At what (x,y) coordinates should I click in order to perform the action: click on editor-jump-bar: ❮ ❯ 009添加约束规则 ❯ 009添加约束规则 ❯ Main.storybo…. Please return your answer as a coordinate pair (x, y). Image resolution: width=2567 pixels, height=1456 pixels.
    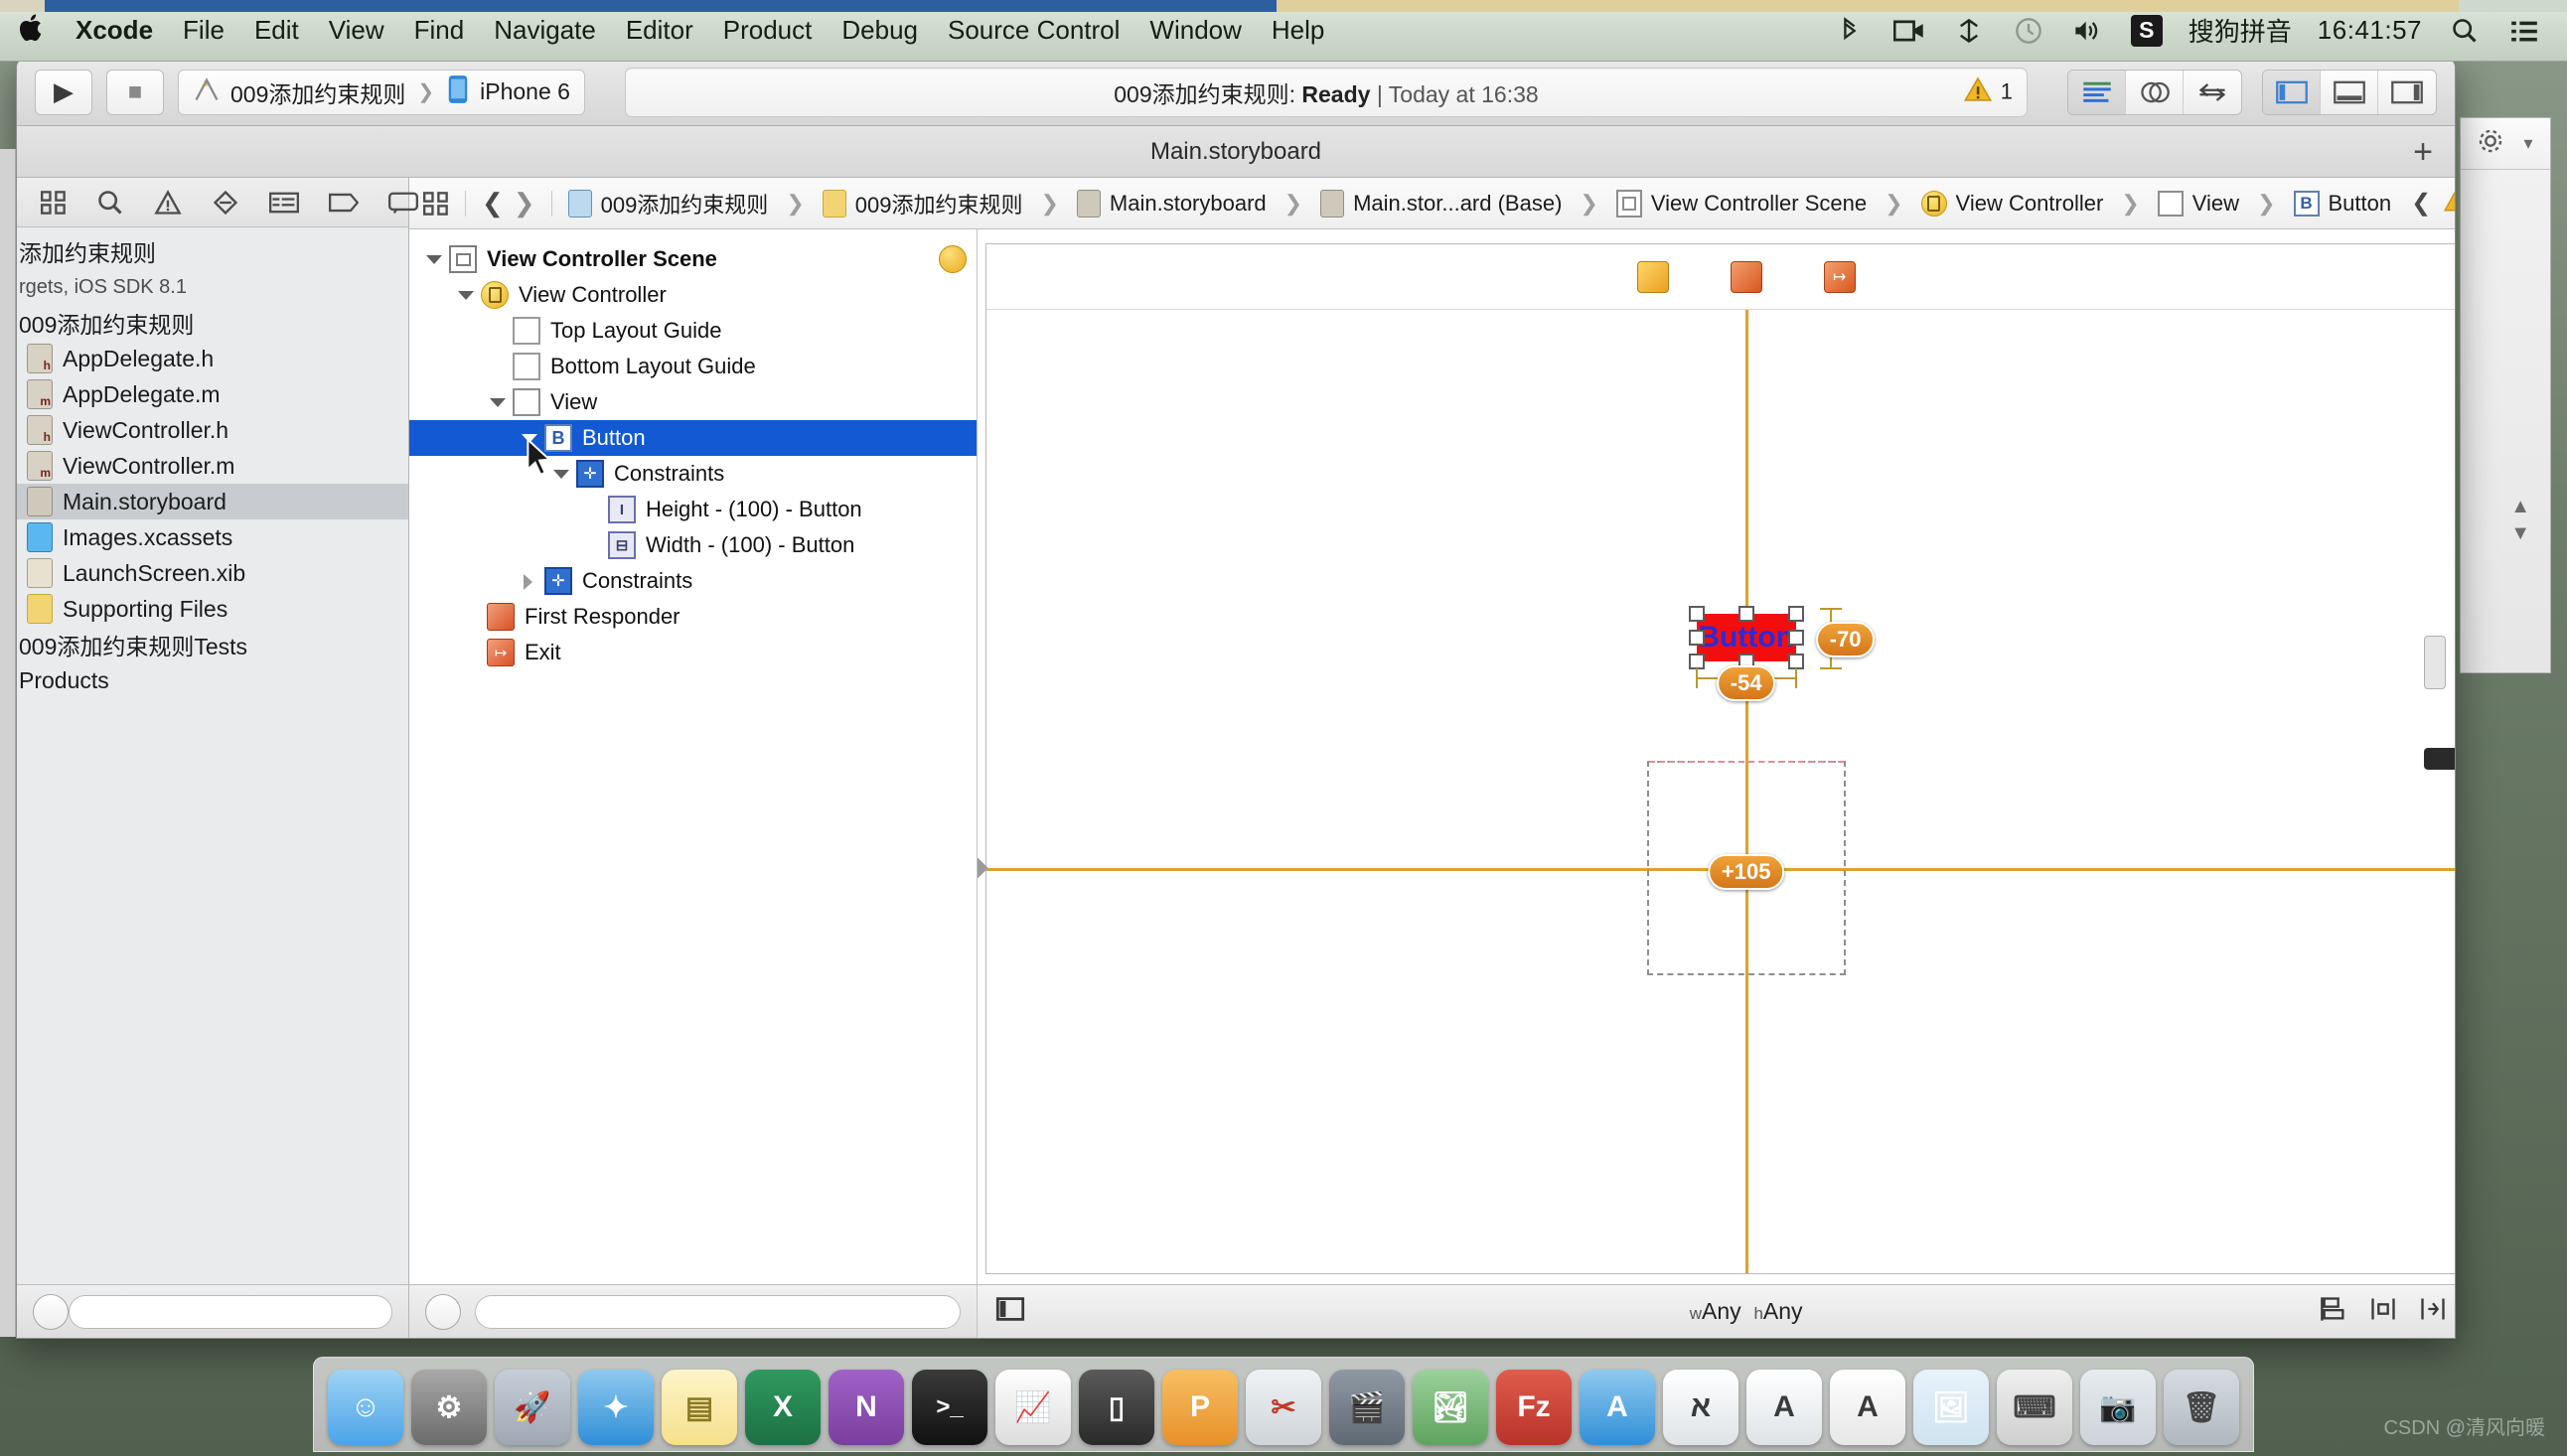
    Looking at the image, I should click on (1432, 203).